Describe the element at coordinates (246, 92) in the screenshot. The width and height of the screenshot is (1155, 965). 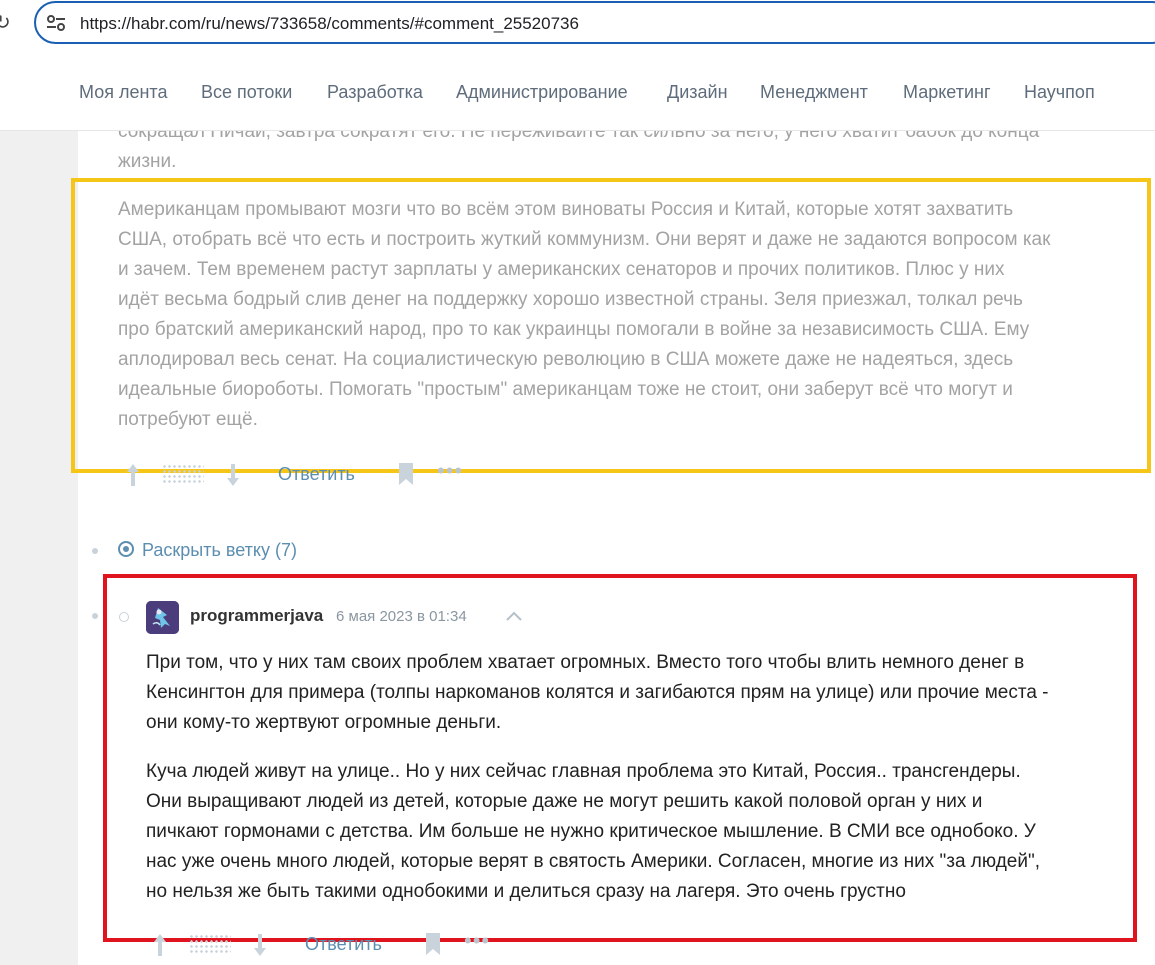
I see `nav-item-all-streams: Все потоки` at that location.